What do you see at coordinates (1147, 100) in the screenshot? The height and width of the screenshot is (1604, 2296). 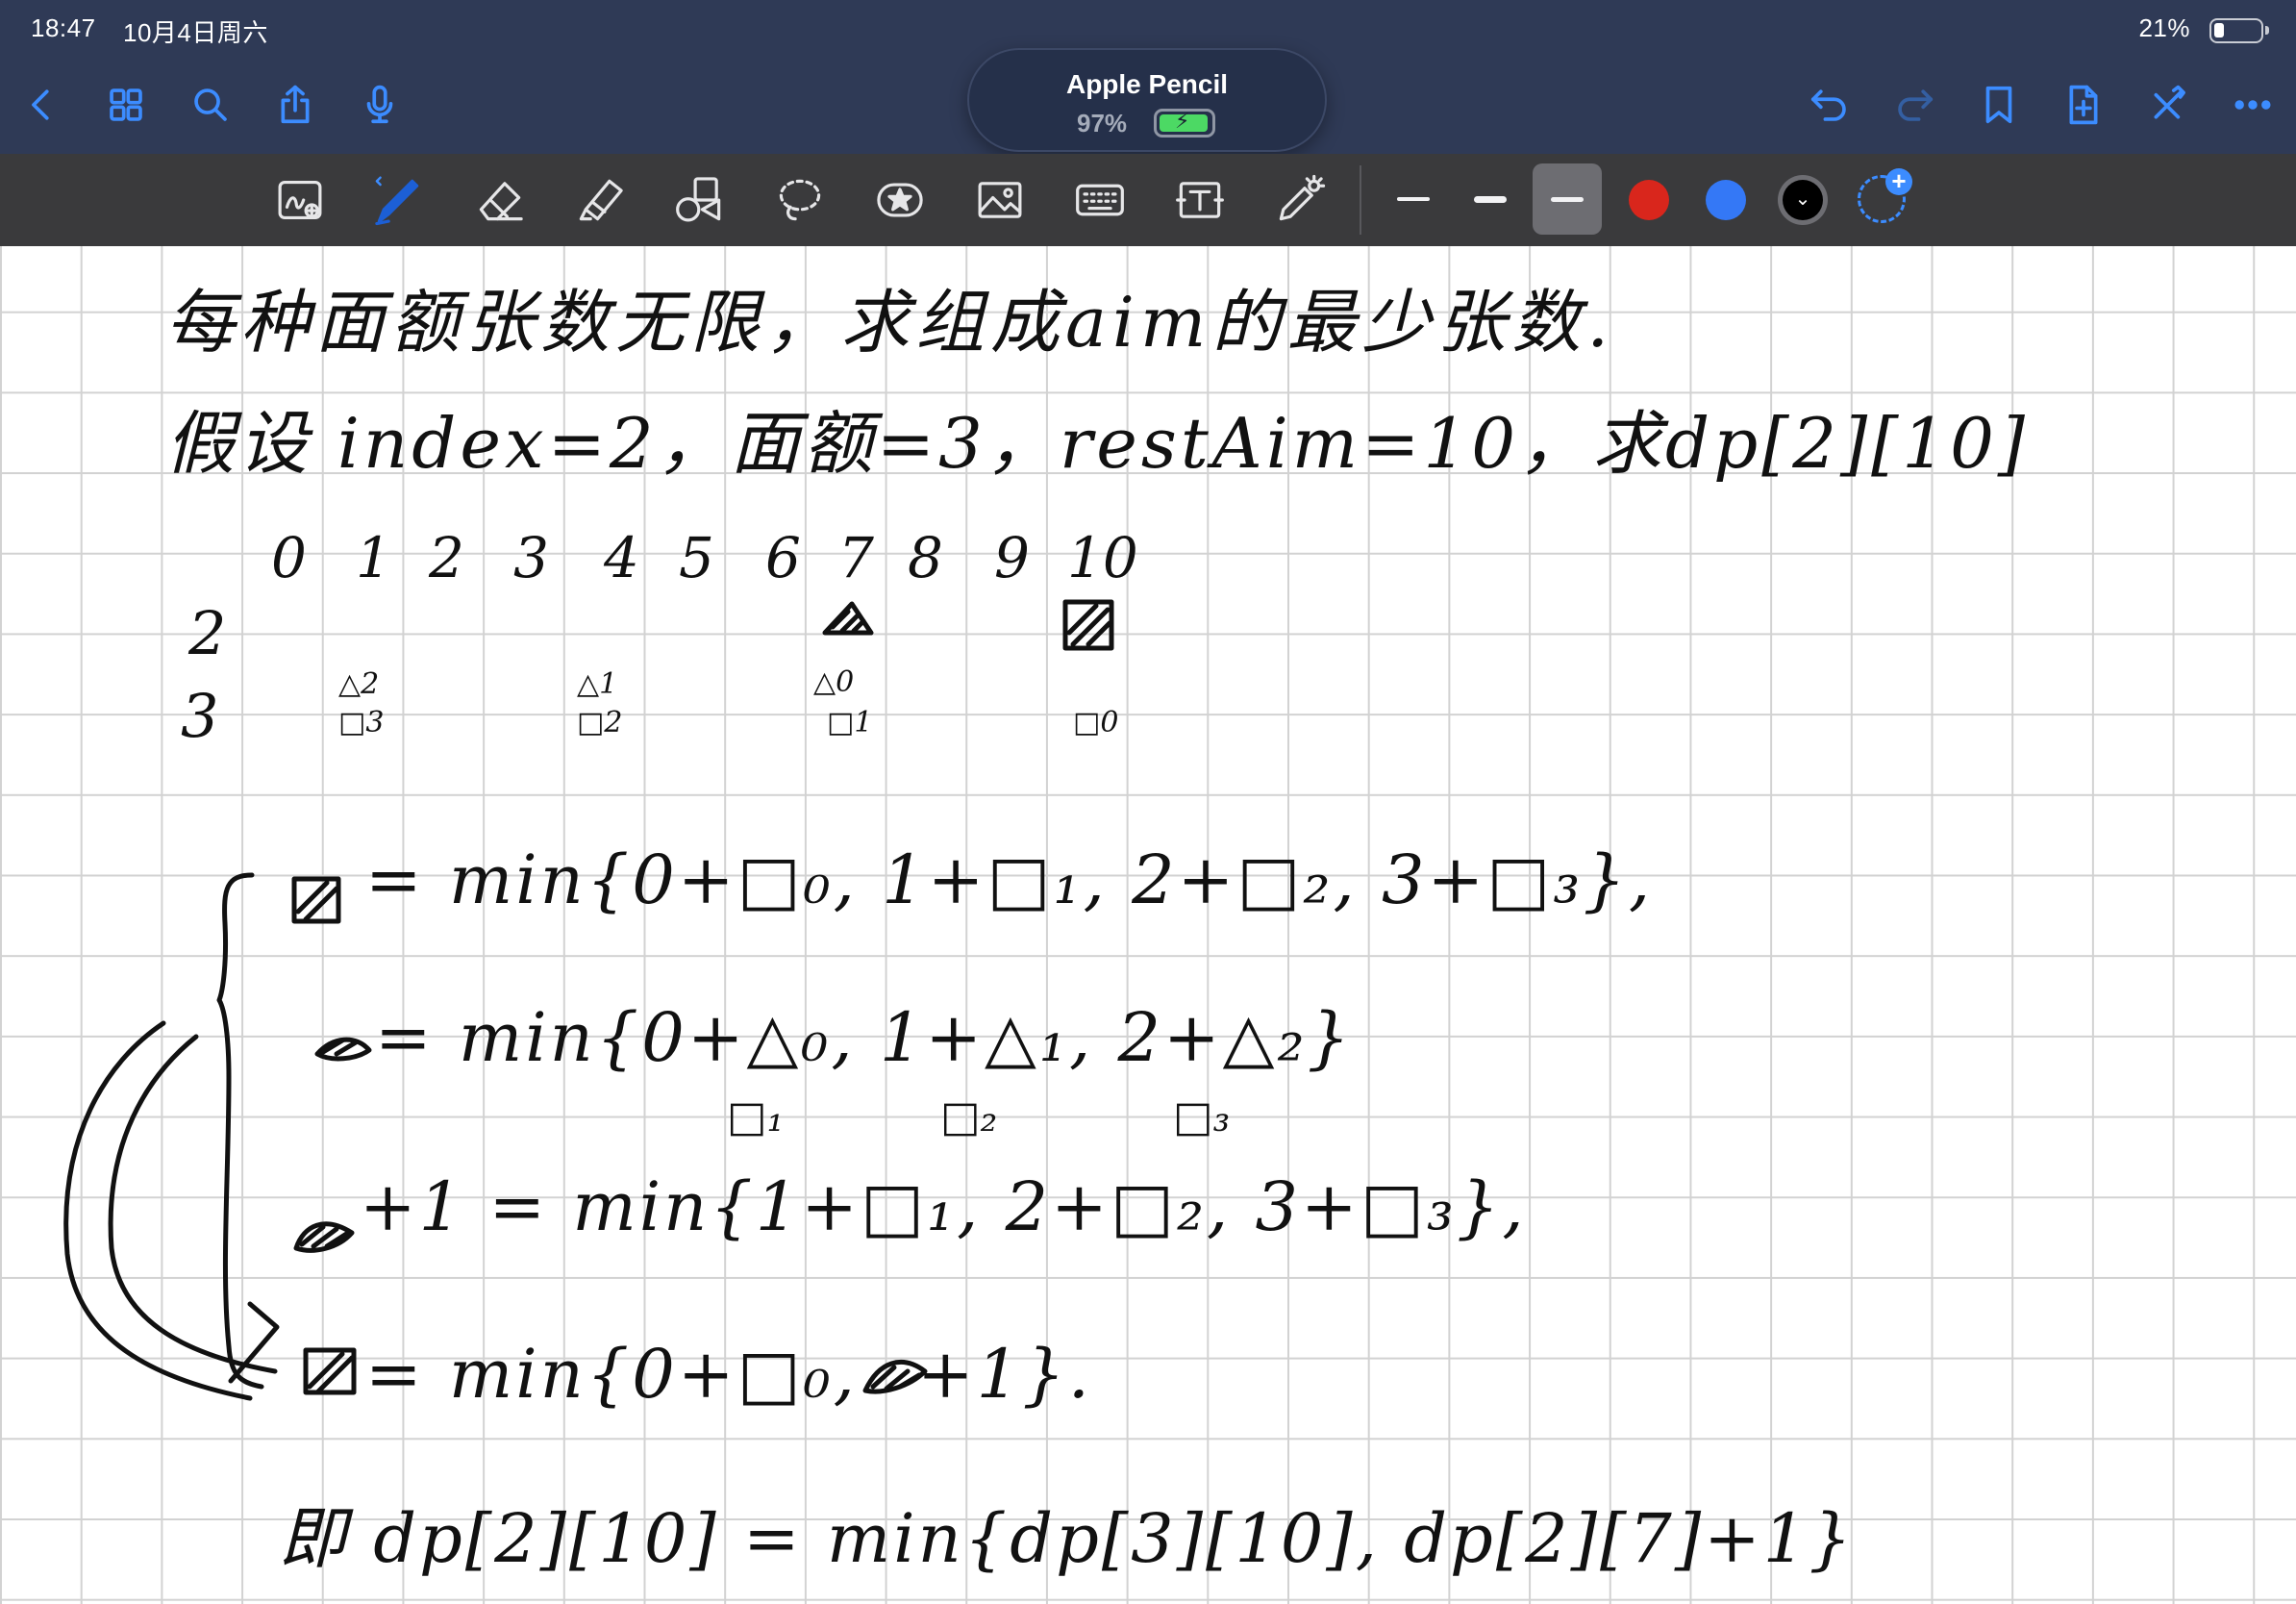 I see `apple-pencil-popup: Apple Pencil 97%` at bounding box center [1147, 100].